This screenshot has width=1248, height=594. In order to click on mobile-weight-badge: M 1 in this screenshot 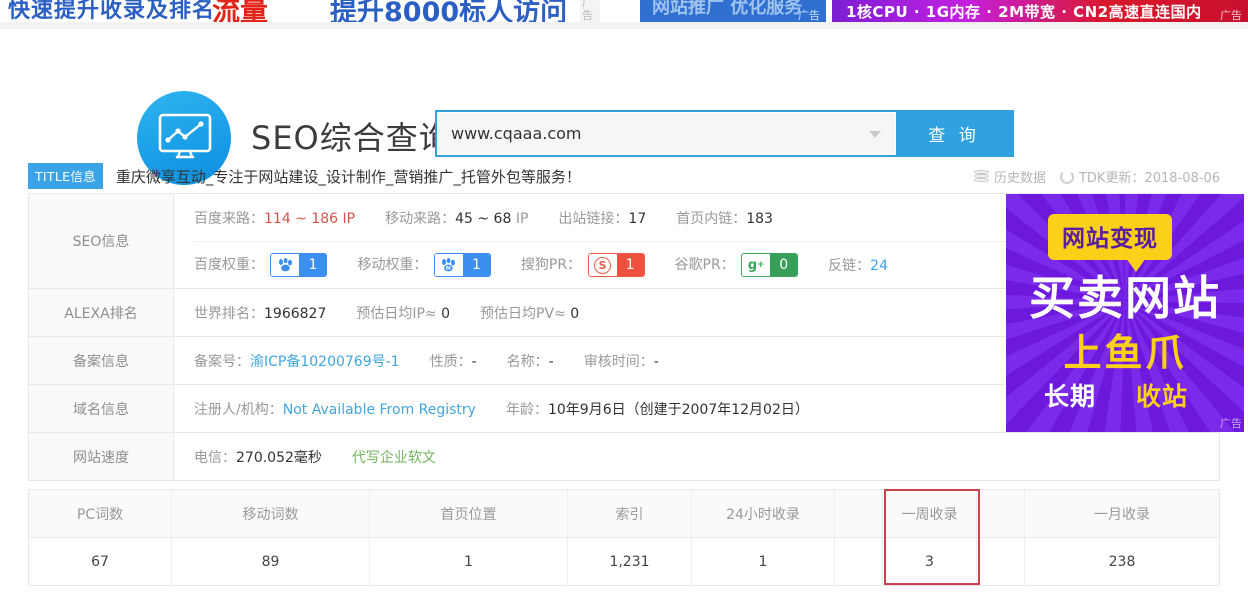, I will do `click(462, 265)`.